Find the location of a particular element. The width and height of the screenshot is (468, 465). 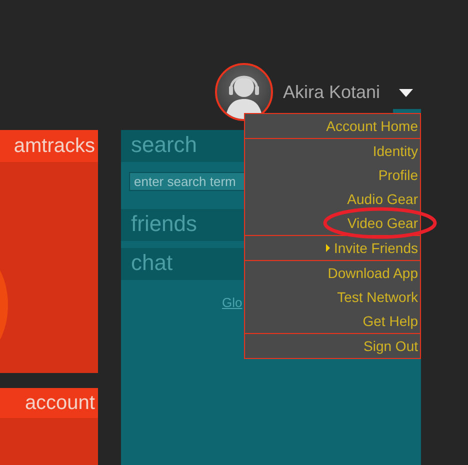

tile-title: amtracks is located at coordinates (49, 146).